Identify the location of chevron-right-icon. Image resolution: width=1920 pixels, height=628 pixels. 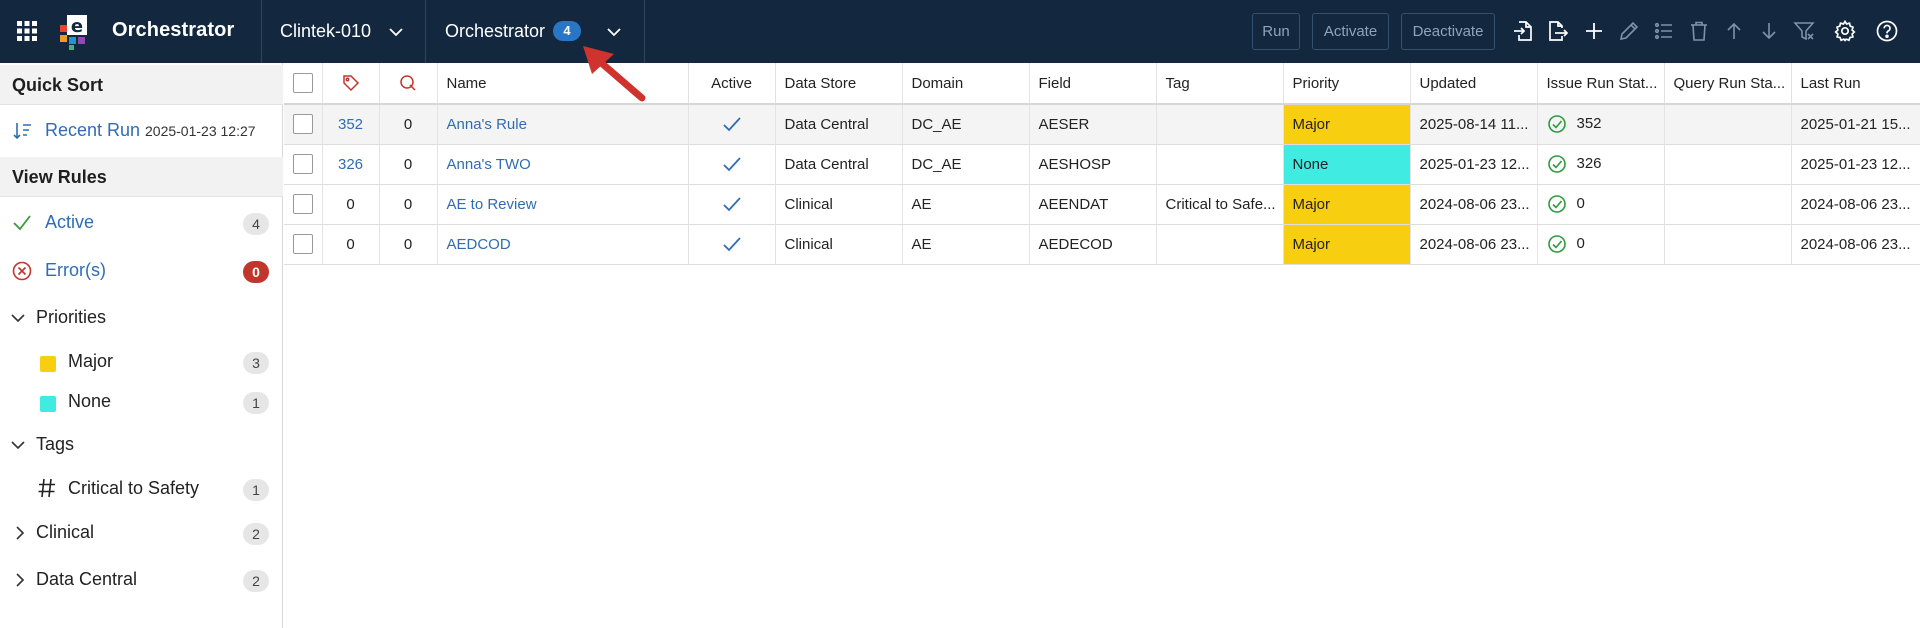
(20, 580).